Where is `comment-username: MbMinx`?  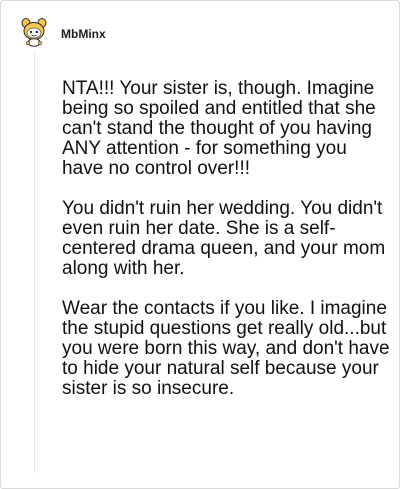
comment-username: MbMinx is located at coordinates (83, 34).